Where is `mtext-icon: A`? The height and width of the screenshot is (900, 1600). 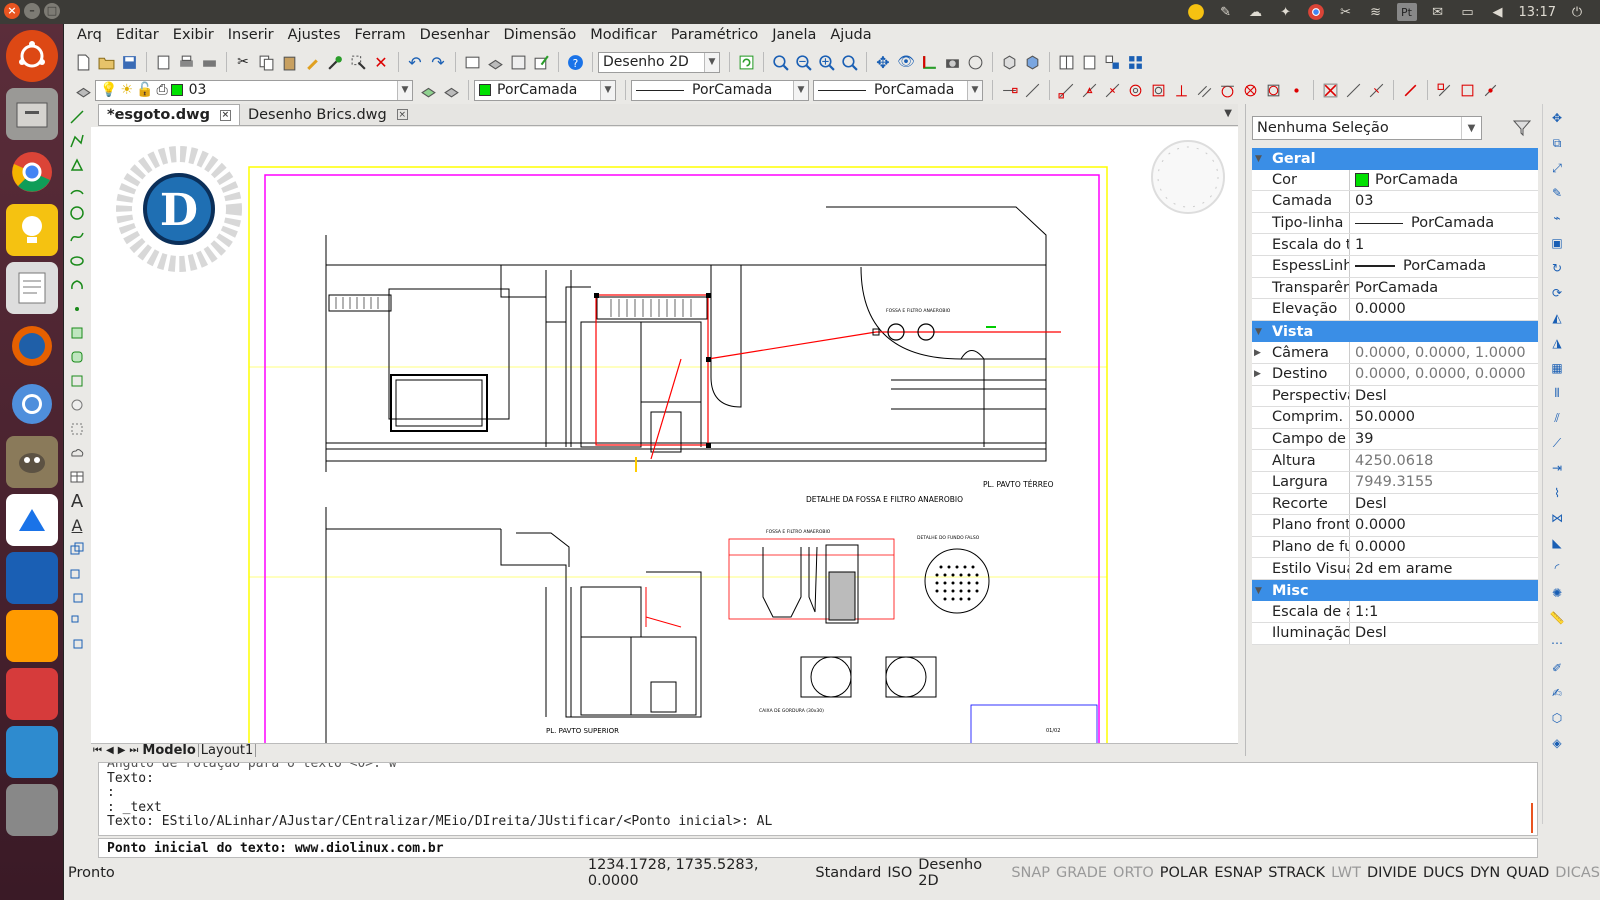 mtext-icon: A is located at coordinates (77, 525).